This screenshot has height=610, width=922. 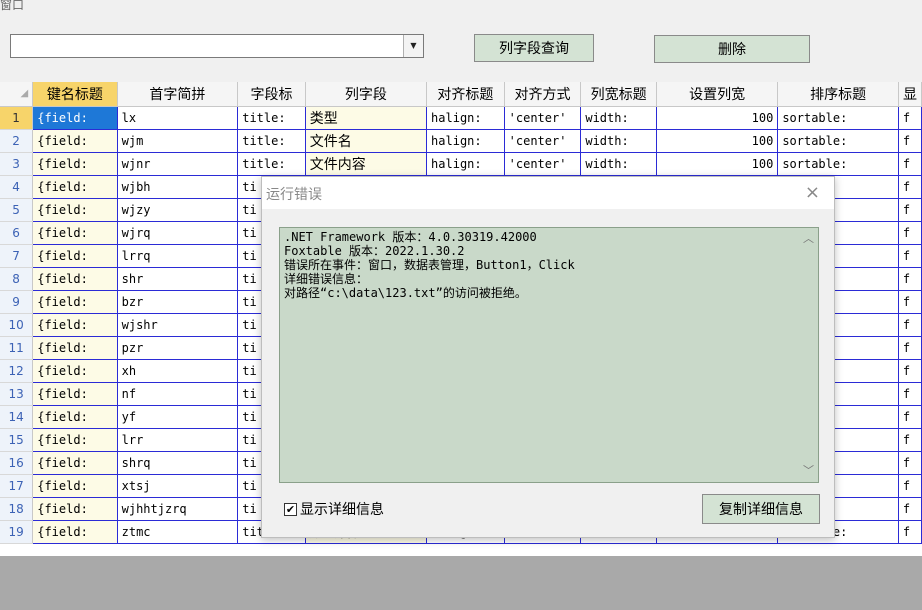 What do you see at coordinates (838, 94) in the screenshot?
I see `column-header: 排序标题` at bounding box center [838, 94].